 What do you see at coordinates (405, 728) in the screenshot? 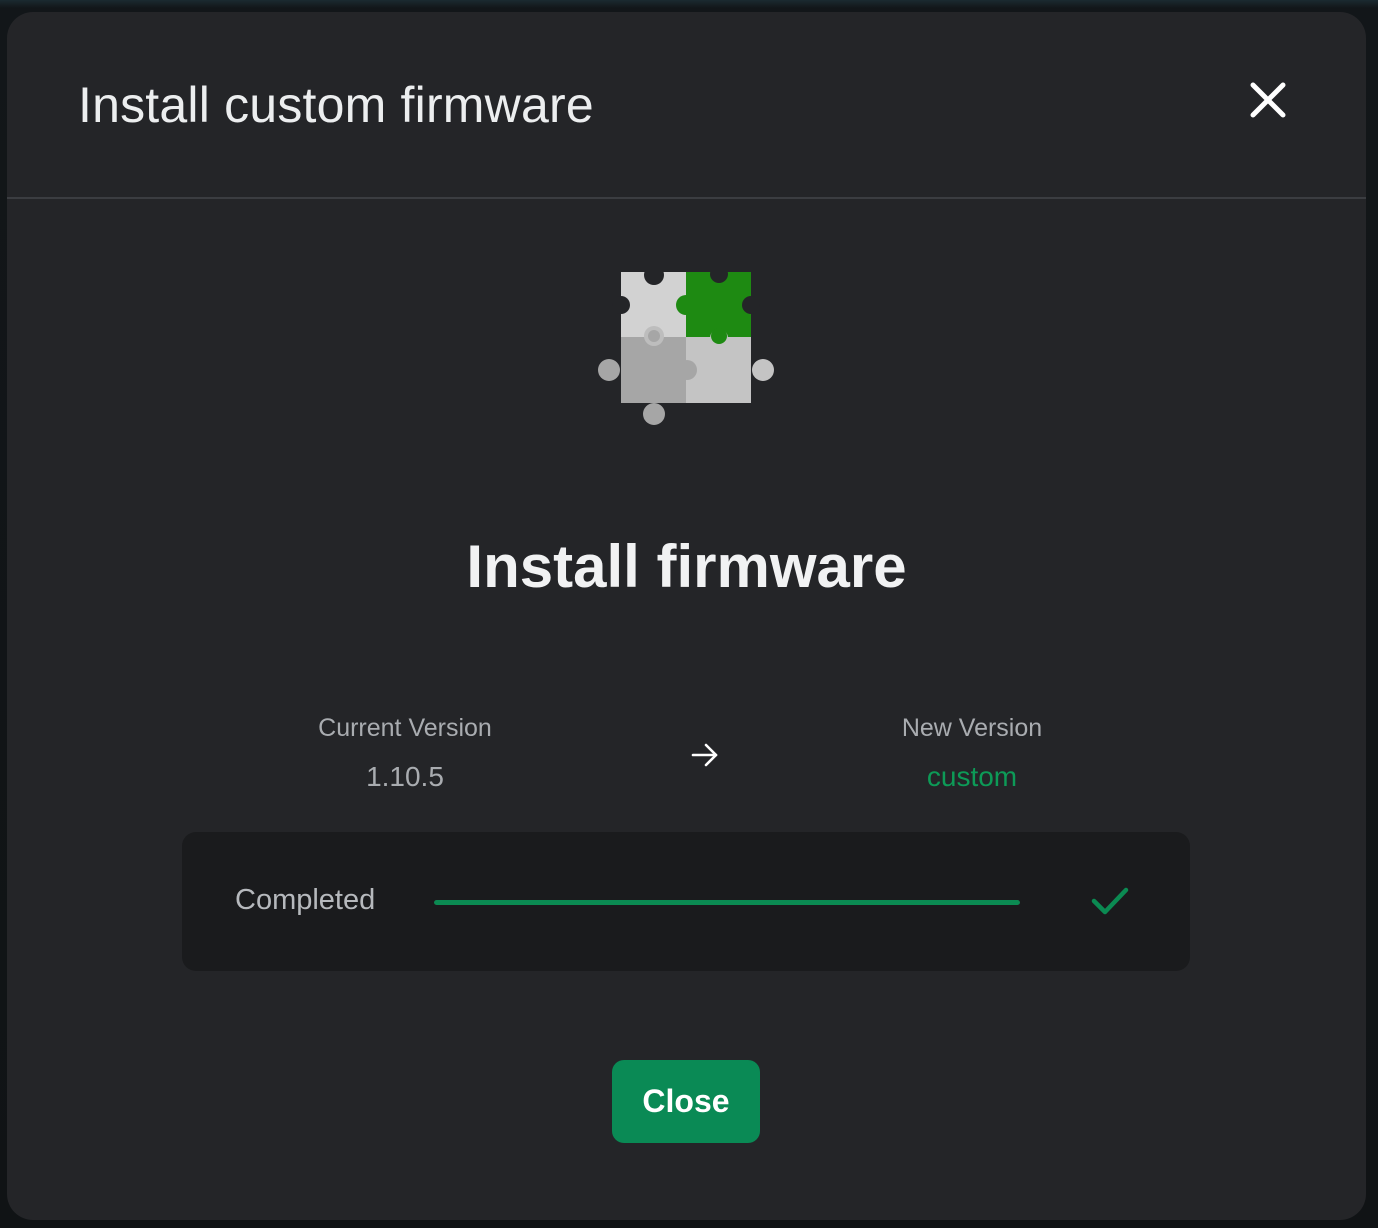
I see `current-version-label: Current Version` at bounding box center [405, 728].